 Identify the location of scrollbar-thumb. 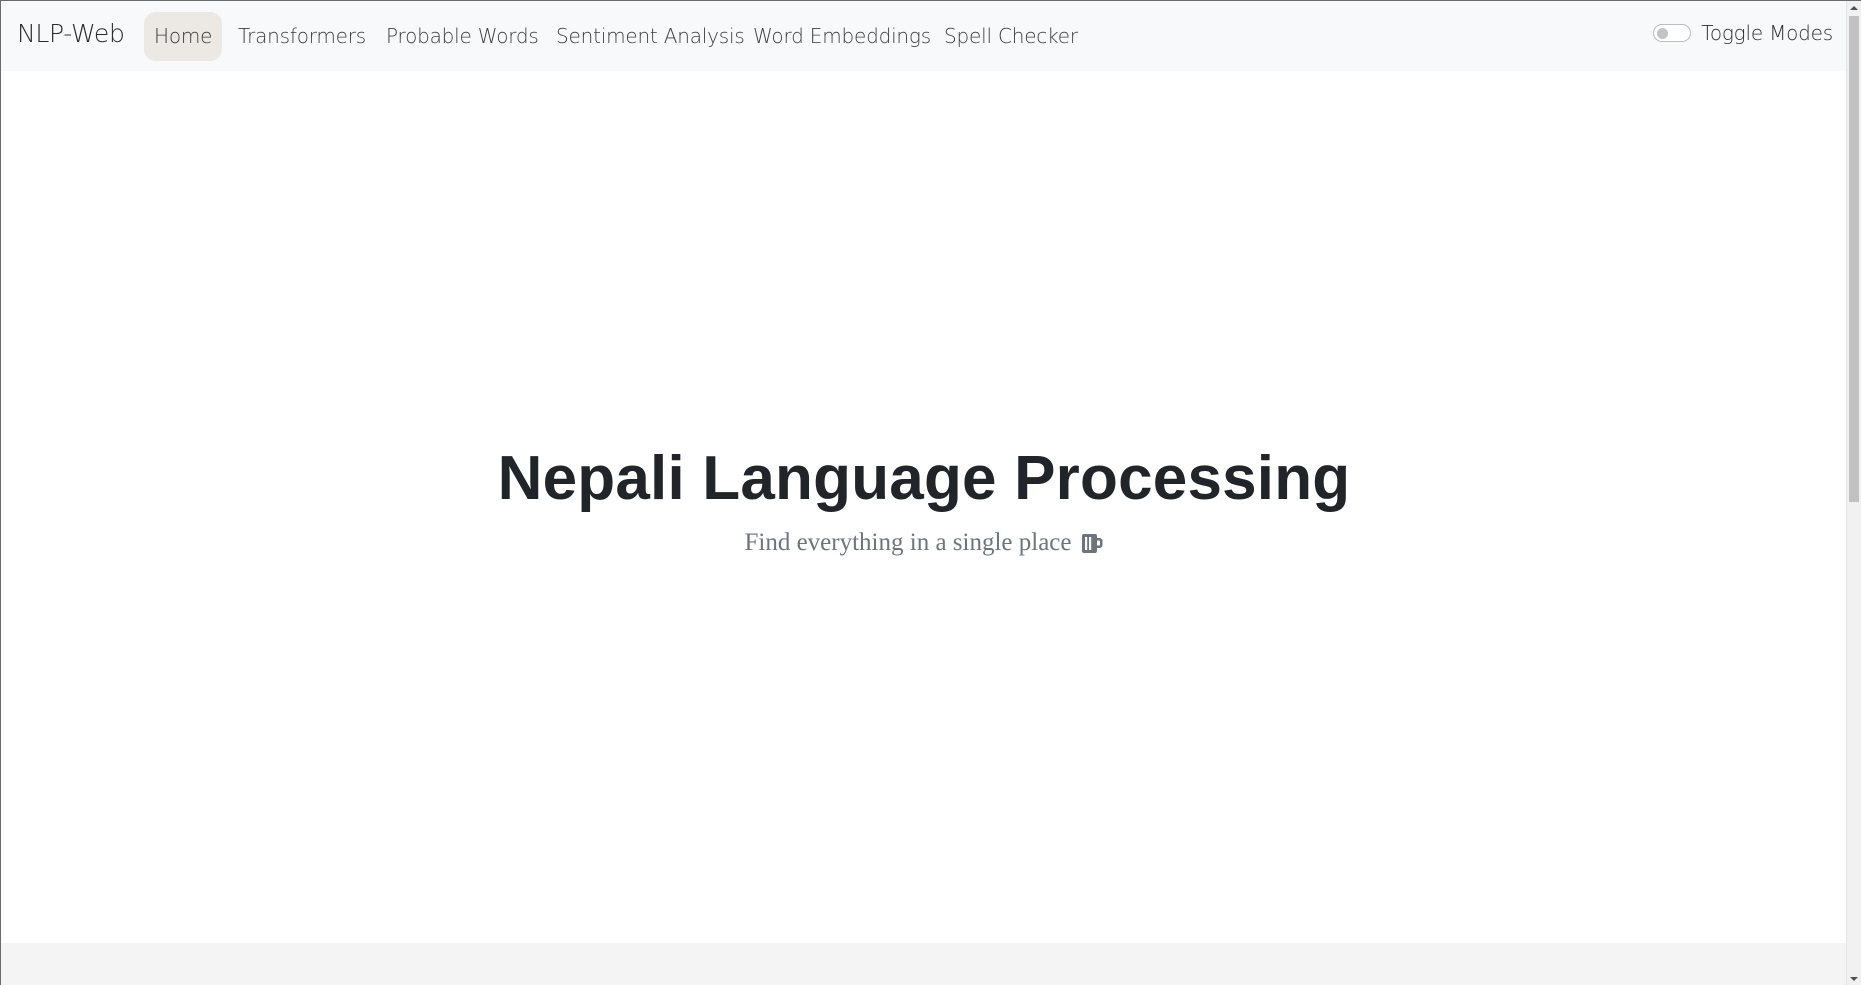
(1854, 259).